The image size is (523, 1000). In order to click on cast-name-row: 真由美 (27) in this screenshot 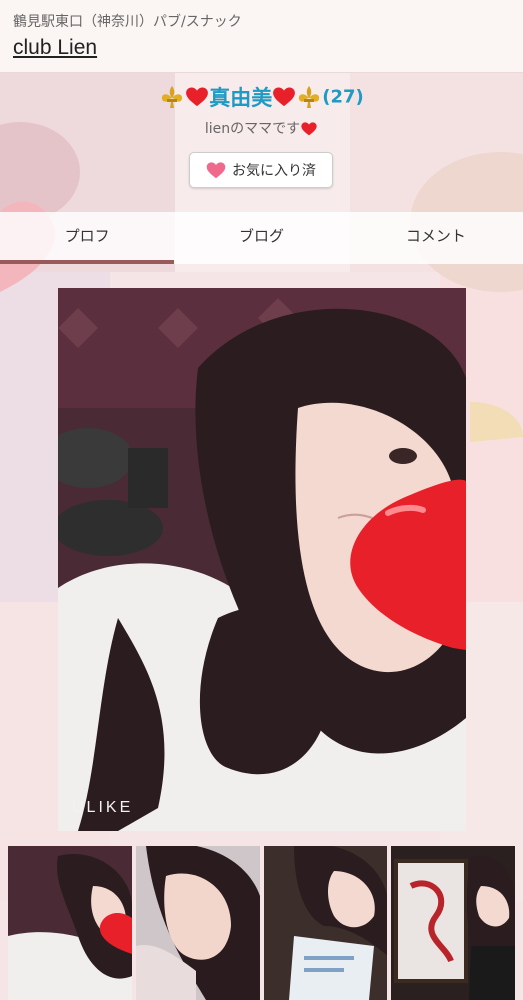, I will do `click(261, 97)`.